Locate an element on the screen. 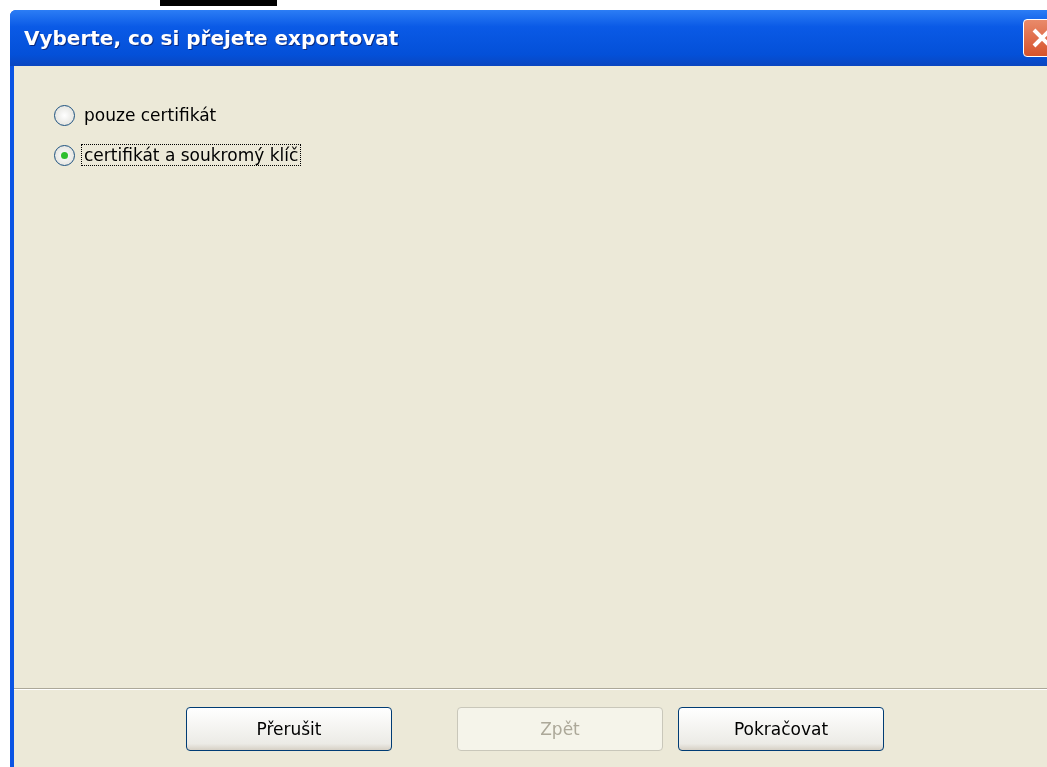 The image size is (1047, 767). dialog-button: Přerušit is located at coordinates (289, 728).